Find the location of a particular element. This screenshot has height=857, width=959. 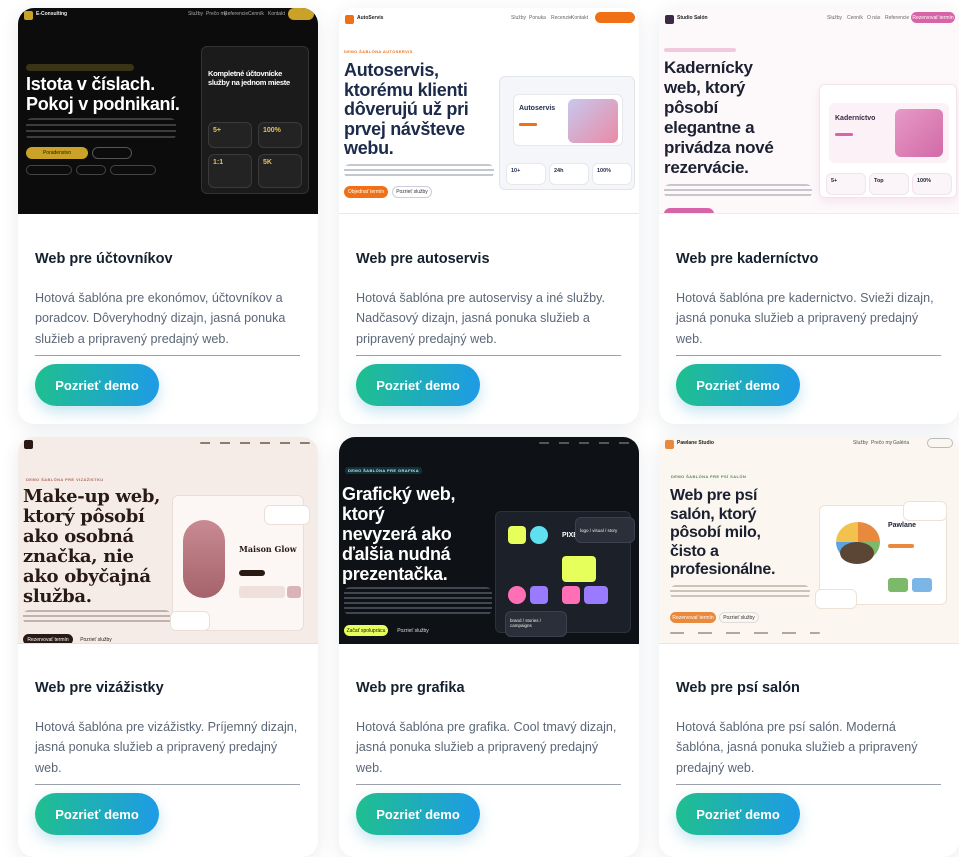

preview-nav-item: Cenník is located at coordinates (855, 18).